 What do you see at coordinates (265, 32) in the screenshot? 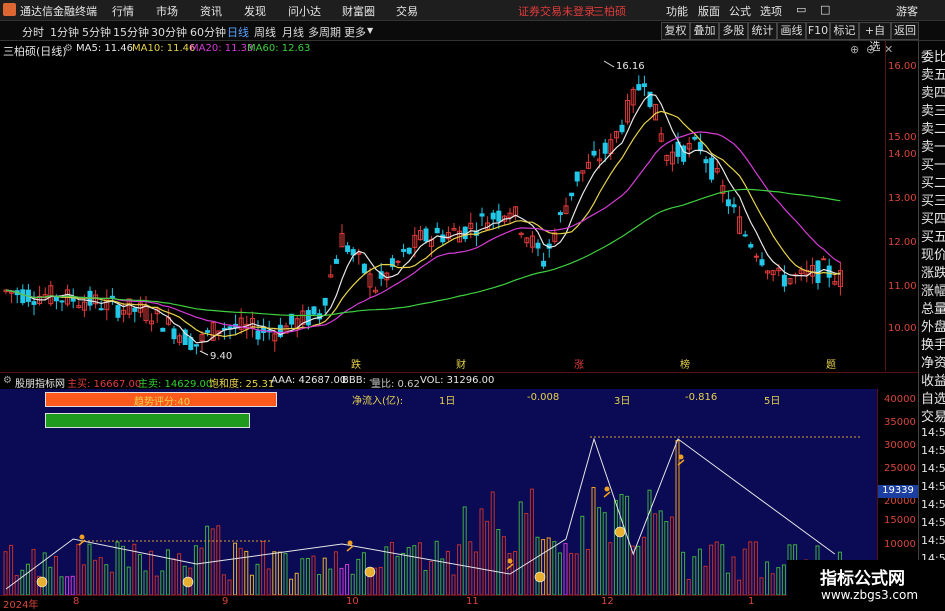
I see `period-weekly: 周线` at bounding box center [265, 32].